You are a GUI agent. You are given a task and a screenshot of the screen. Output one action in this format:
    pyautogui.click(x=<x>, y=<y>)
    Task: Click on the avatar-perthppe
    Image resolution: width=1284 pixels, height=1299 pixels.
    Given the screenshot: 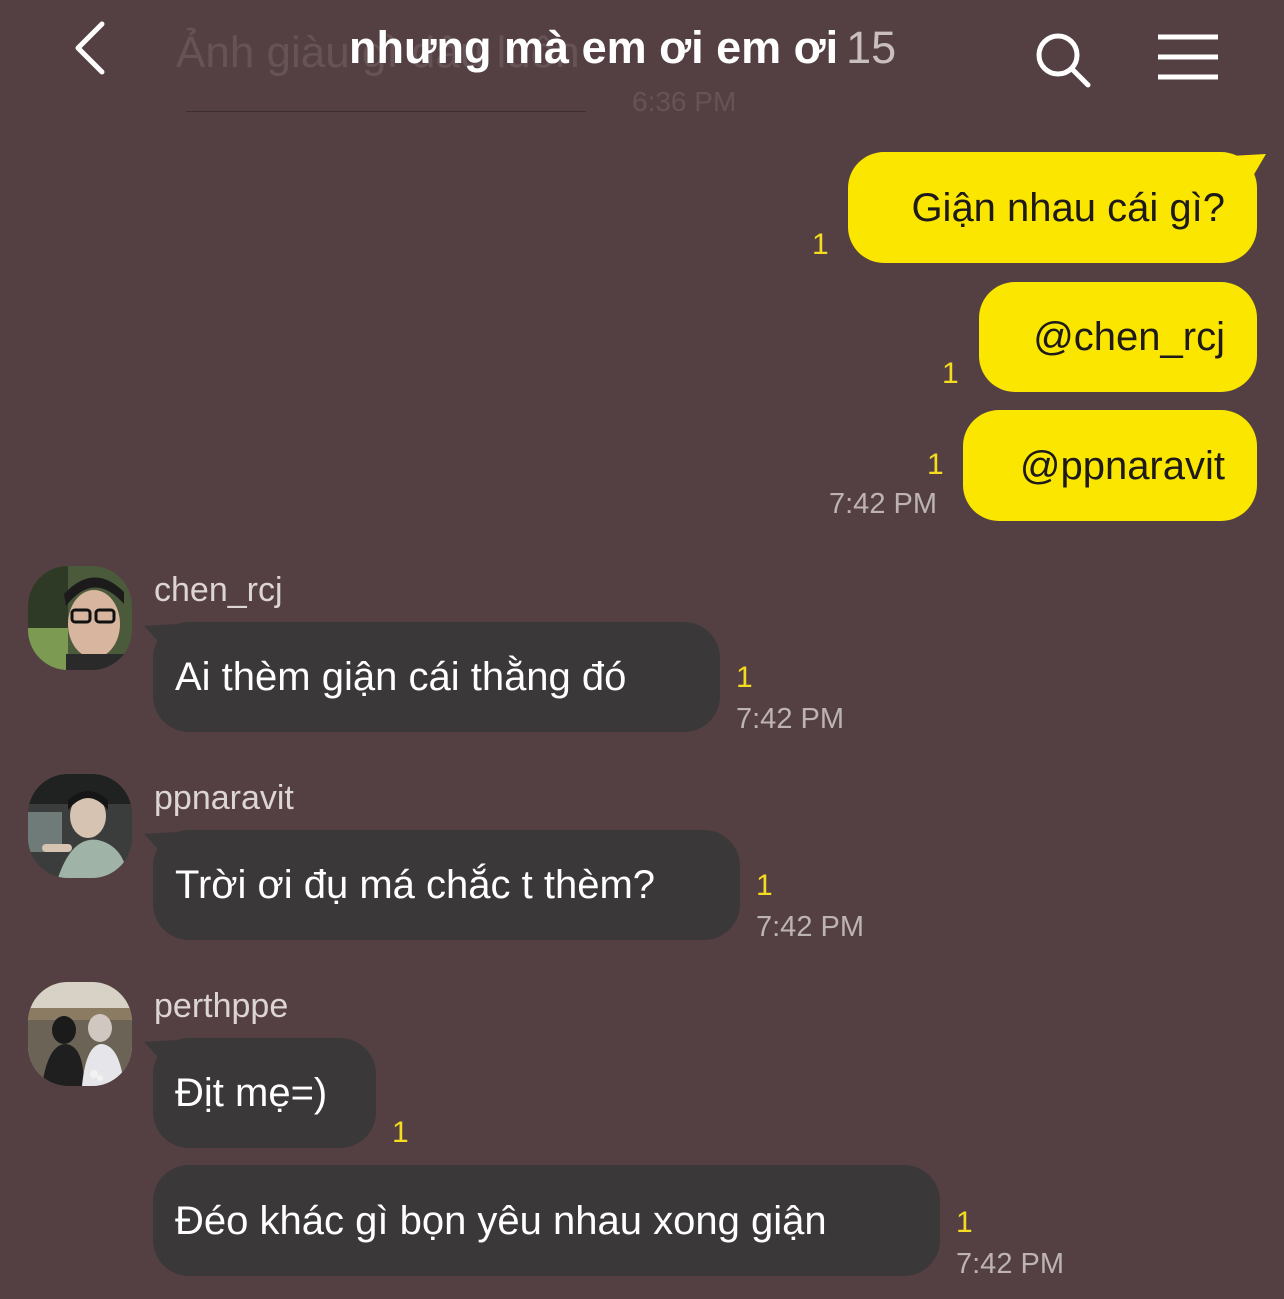 What is the action you would take?
    pyautogui.click(x=80, y=1034)
    